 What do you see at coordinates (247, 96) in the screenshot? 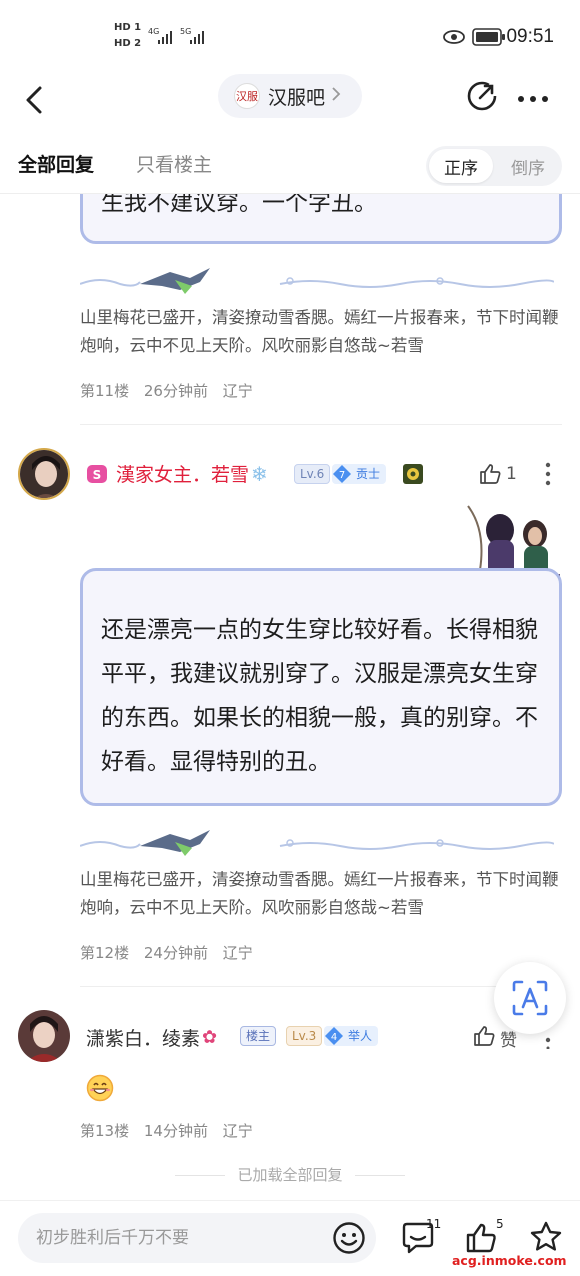
I see `forum-logo: 汉服` at bounding box center [247, 96].